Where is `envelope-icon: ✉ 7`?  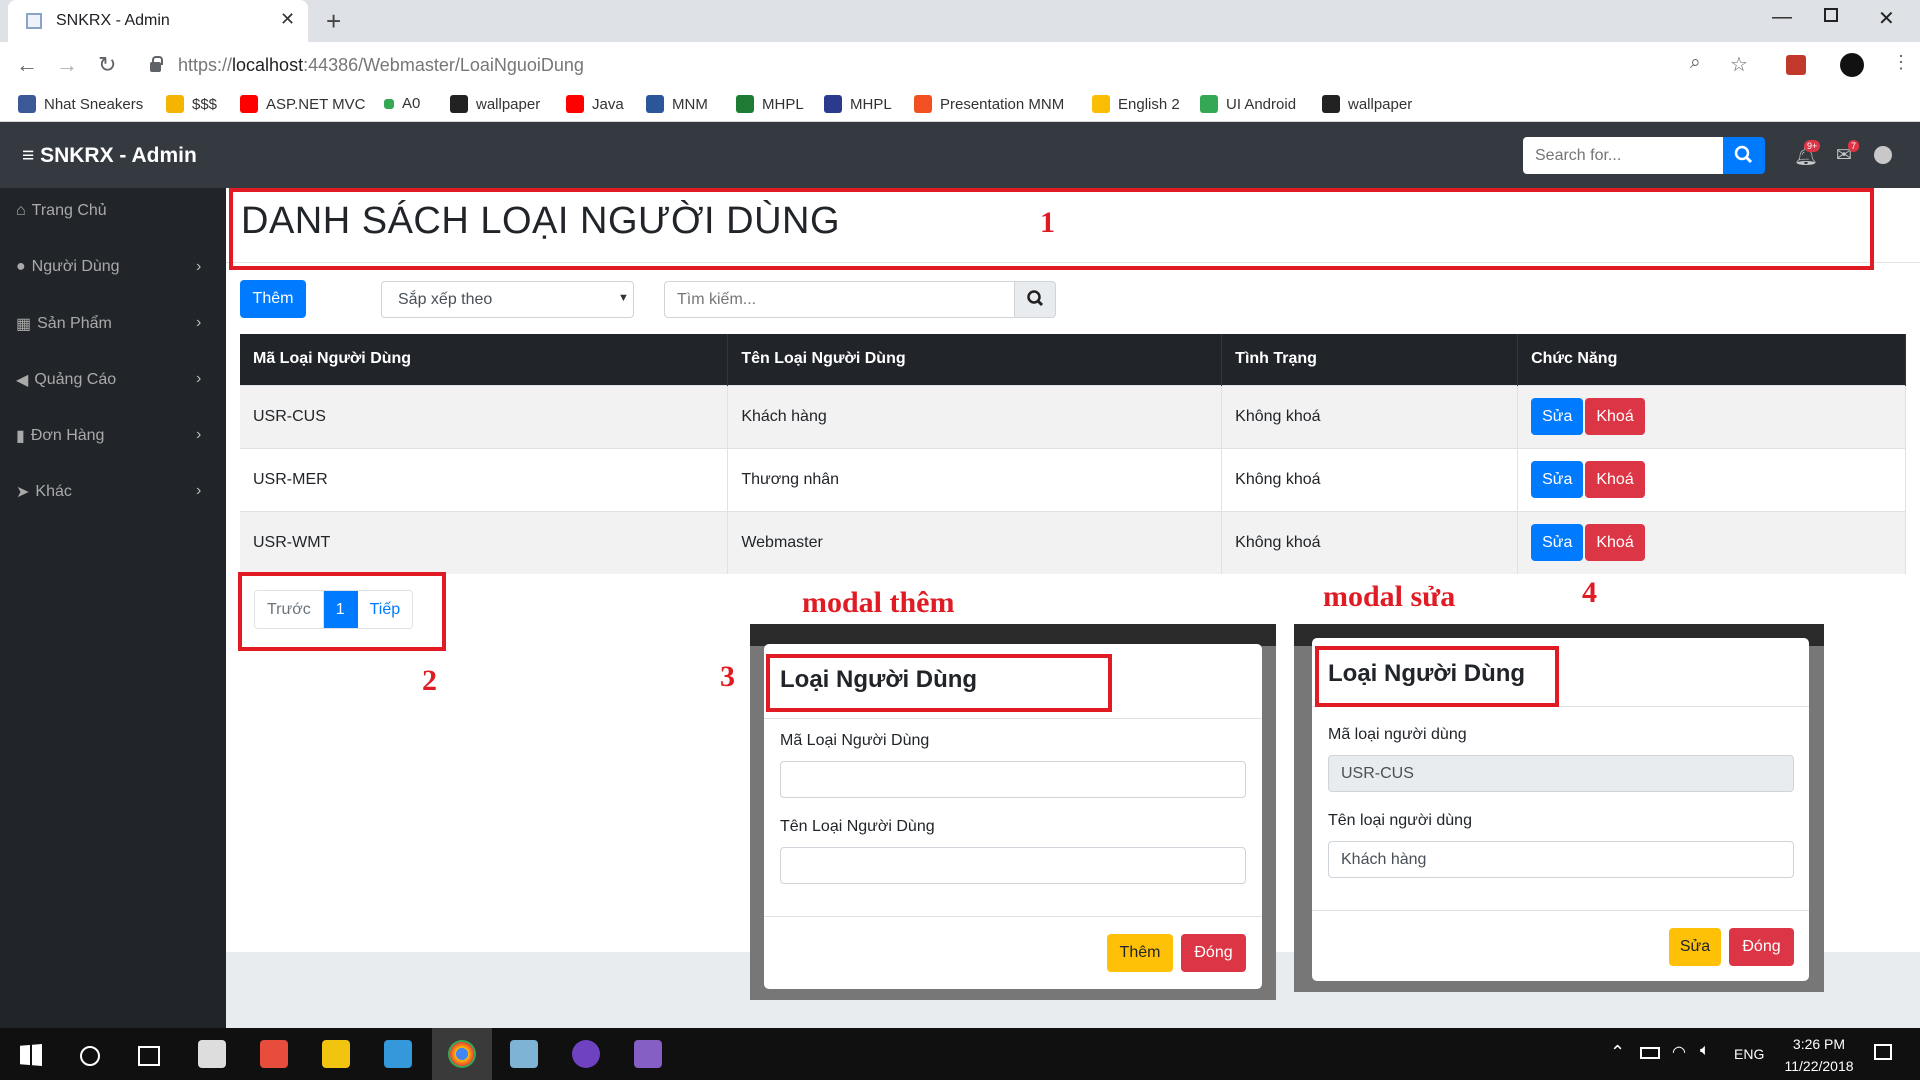 envelope-icon: ✉ 7 is located at coordinates (1848, 153).